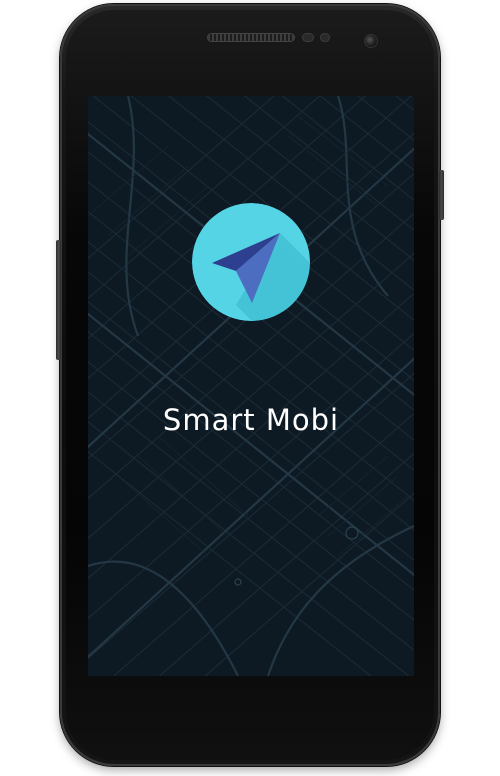 This screenshot has height=776, width=500. I want to click on front-camera, so click(371, 41).